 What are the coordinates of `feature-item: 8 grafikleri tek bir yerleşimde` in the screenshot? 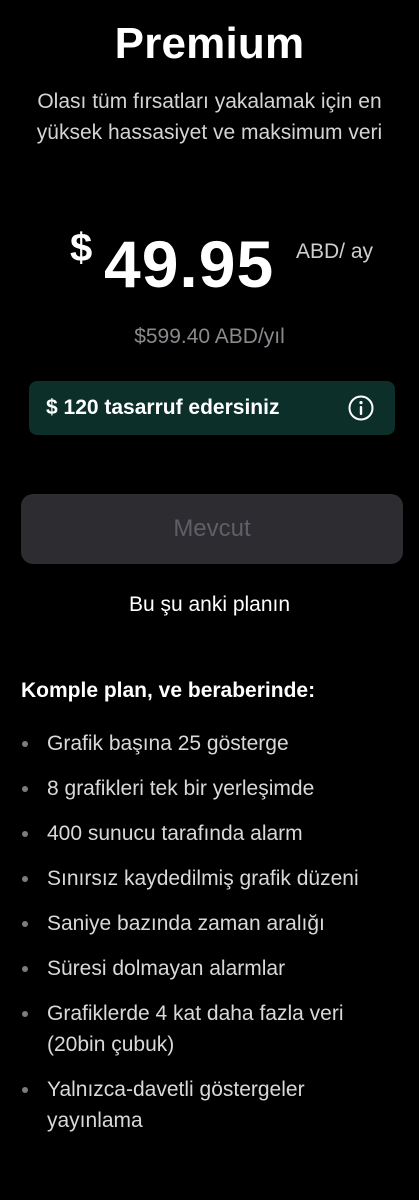 It's located at (211, 788).